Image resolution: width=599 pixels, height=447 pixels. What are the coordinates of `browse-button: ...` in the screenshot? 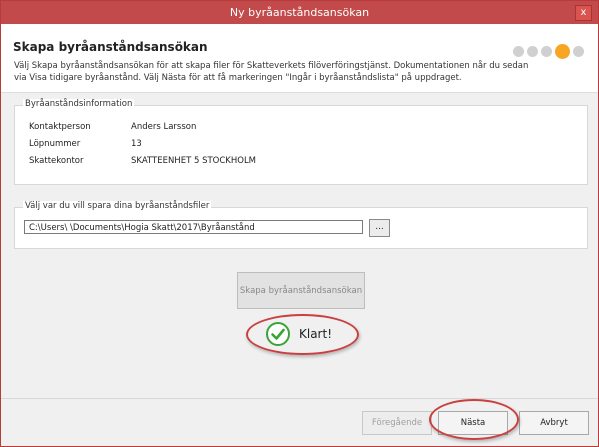 It's located at (379, 228).